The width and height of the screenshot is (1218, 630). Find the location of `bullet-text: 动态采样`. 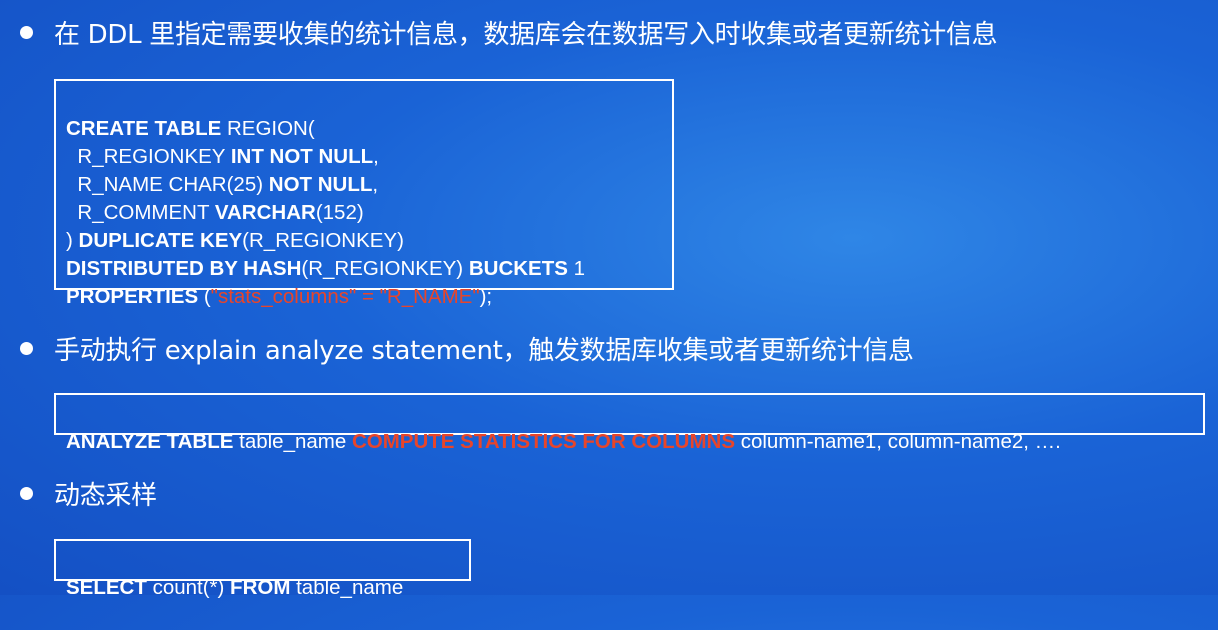

bullet-text: 动态采样 is located at coordinates (105, 496).